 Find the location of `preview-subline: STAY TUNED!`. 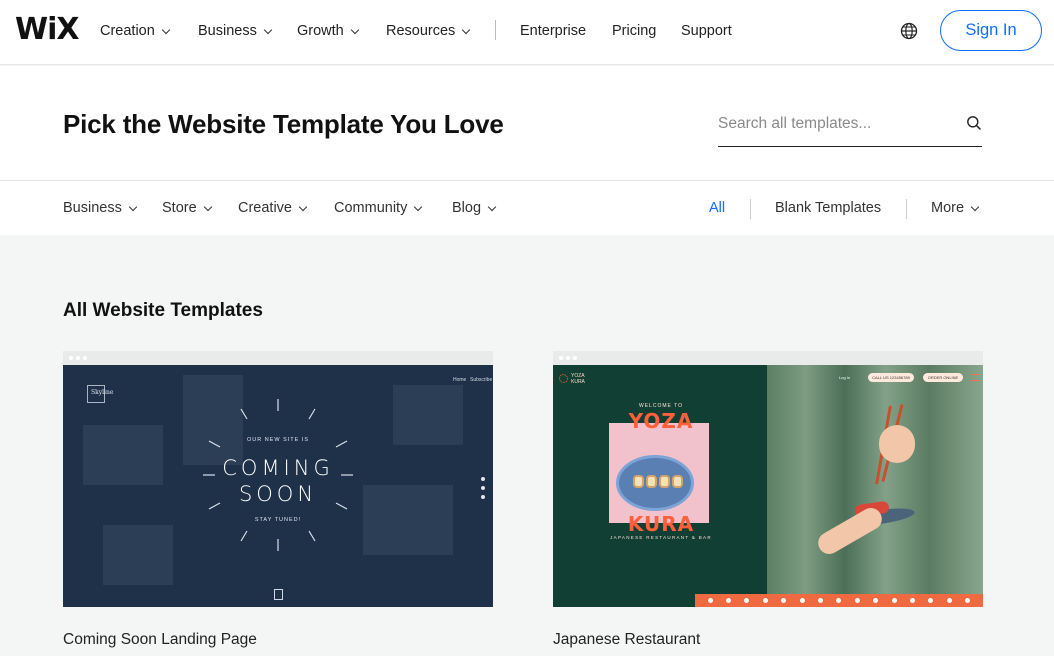

preview-subline: STAY TUNED! is located at coordinates (278, 520).